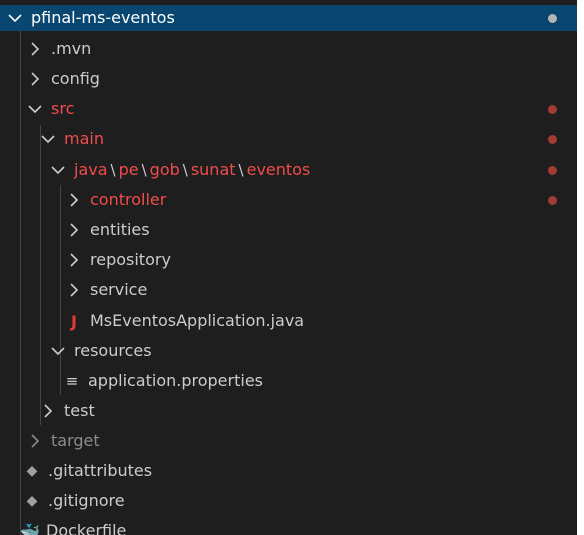  I want to click on tree-item-properties-file: ≡ application.properties, so click(288, 381).